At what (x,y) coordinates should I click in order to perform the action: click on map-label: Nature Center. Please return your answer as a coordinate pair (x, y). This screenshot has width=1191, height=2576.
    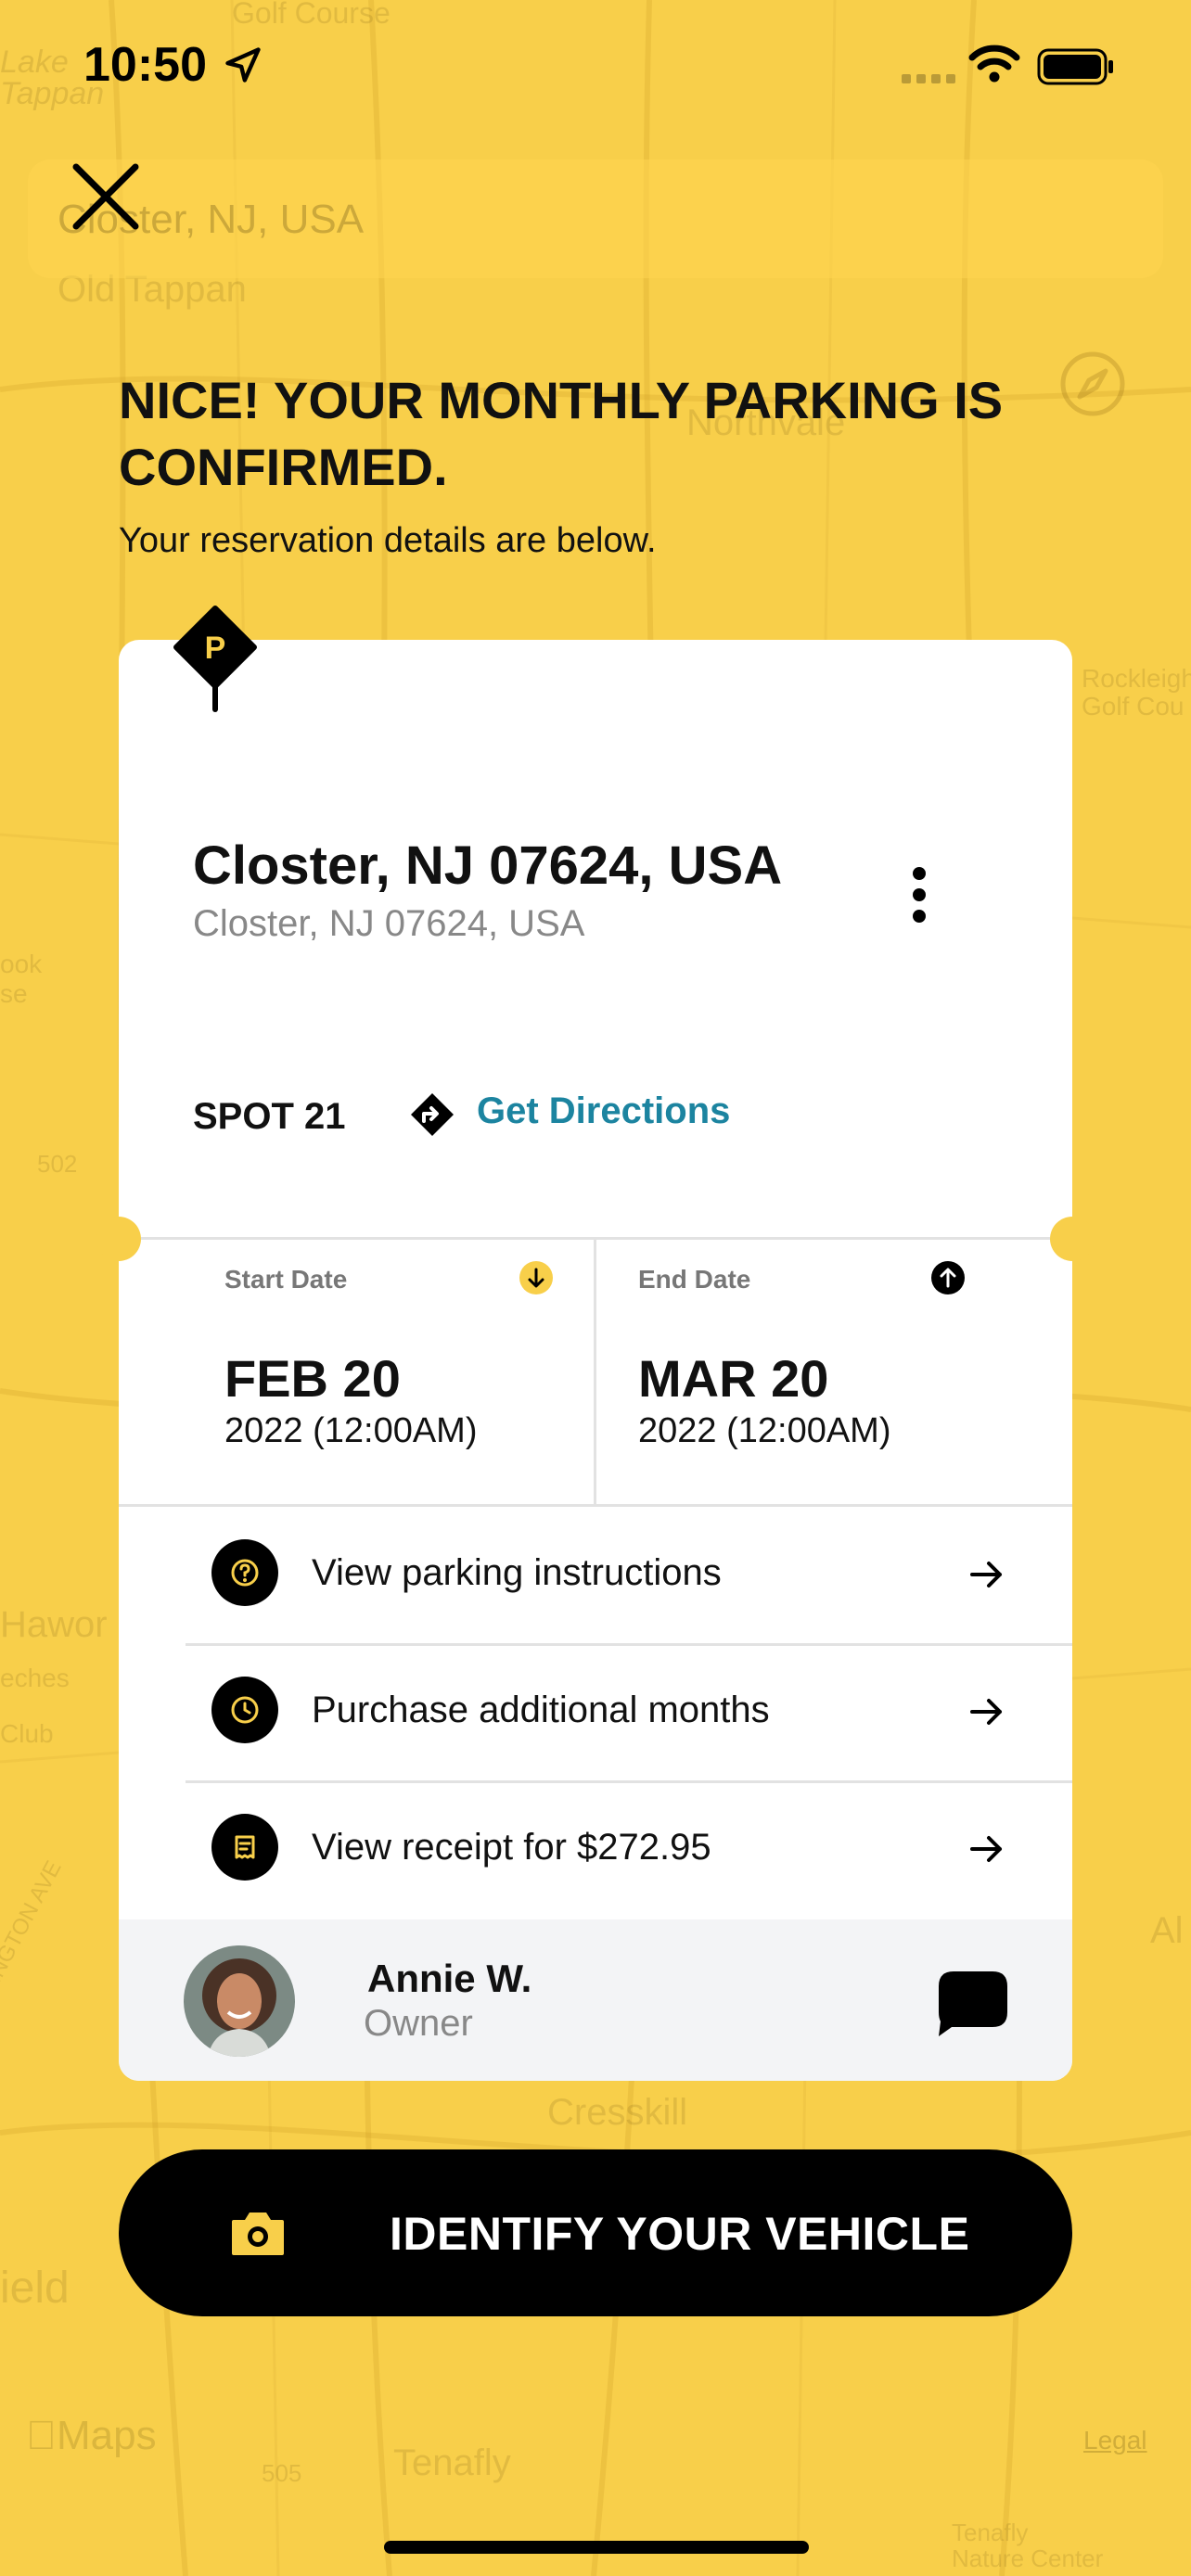
    Looking at the image, I should click on (1028, 2558).